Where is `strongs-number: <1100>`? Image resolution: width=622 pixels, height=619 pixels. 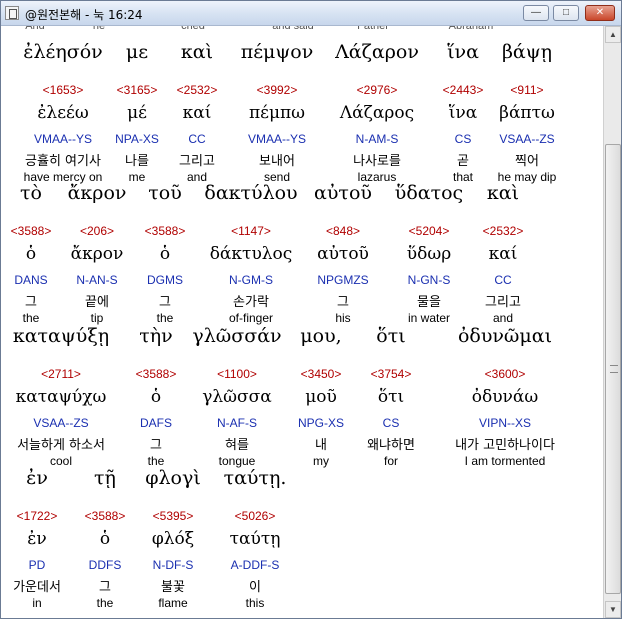 strongs-number: <1100> is located at coordinates (237, 376).